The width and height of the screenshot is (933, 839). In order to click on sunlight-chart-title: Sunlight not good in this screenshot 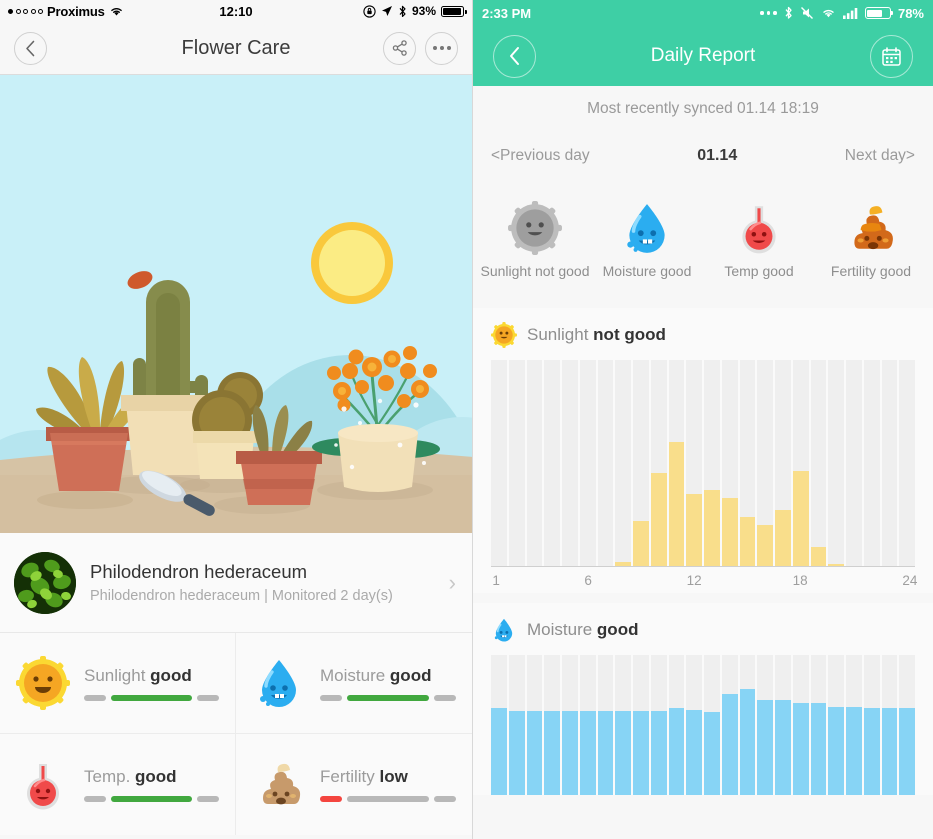, I will do `click(596, 334)`.